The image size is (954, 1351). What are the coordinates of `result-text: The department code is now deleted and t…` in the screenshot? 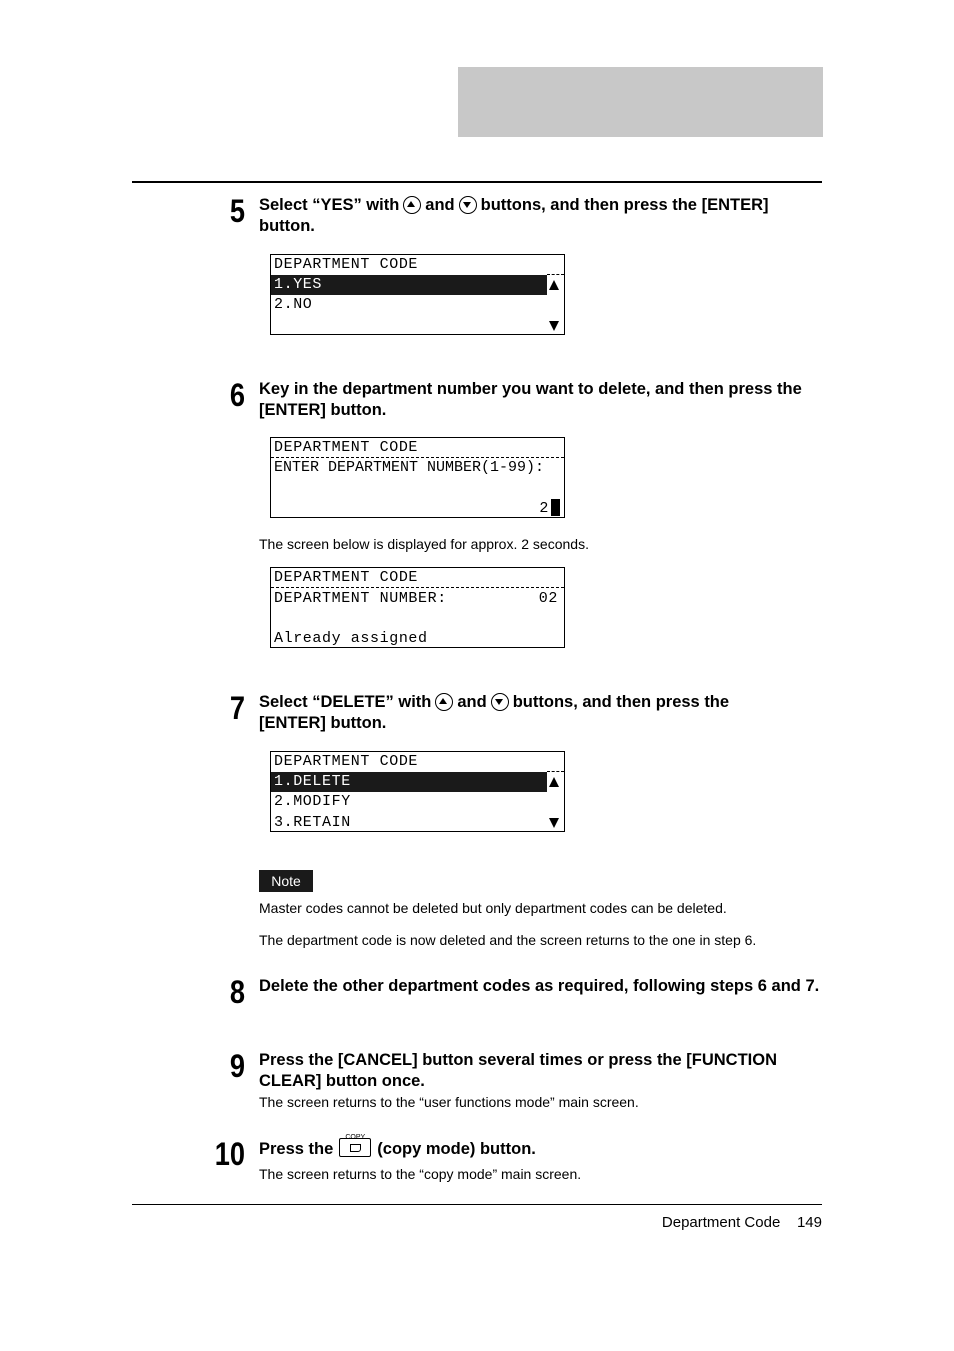 It's located at (508, 940).